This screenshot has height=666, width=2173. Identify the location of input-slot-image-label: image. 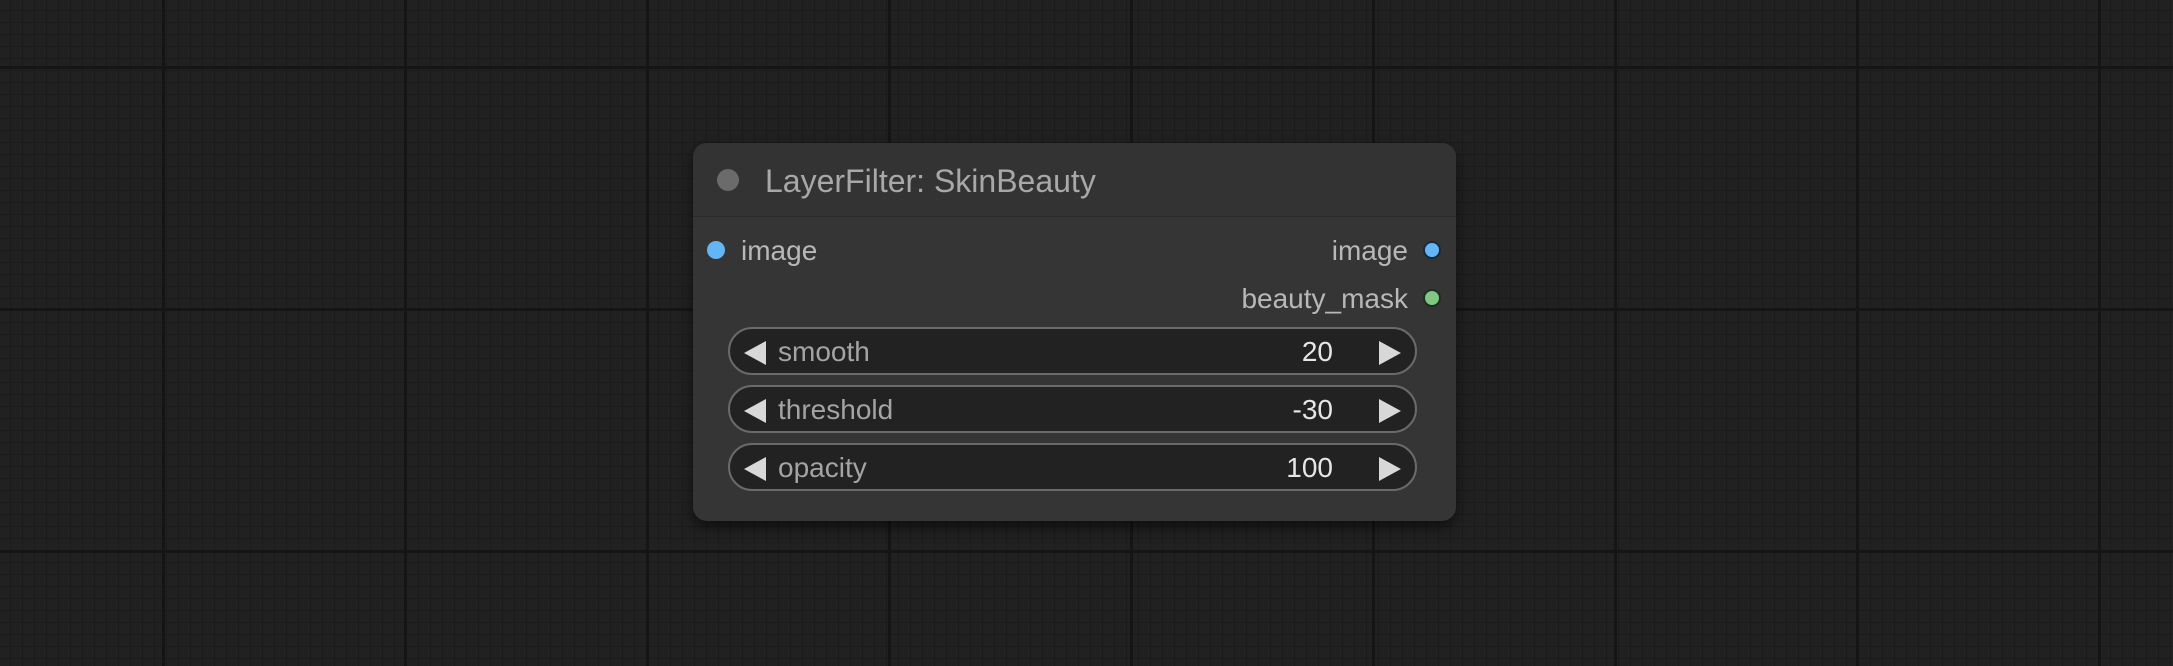
(779, 250).